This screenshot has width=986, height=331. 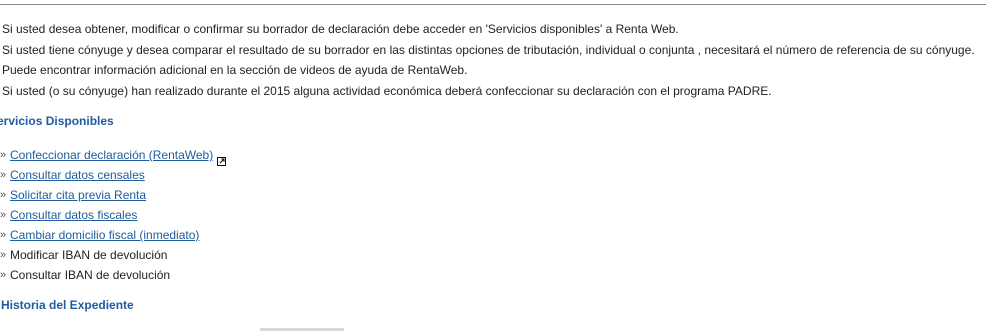 I want to click on list-item-modificar-iban: » Modificar IBAN de devolución, so click(x=113, y=255).